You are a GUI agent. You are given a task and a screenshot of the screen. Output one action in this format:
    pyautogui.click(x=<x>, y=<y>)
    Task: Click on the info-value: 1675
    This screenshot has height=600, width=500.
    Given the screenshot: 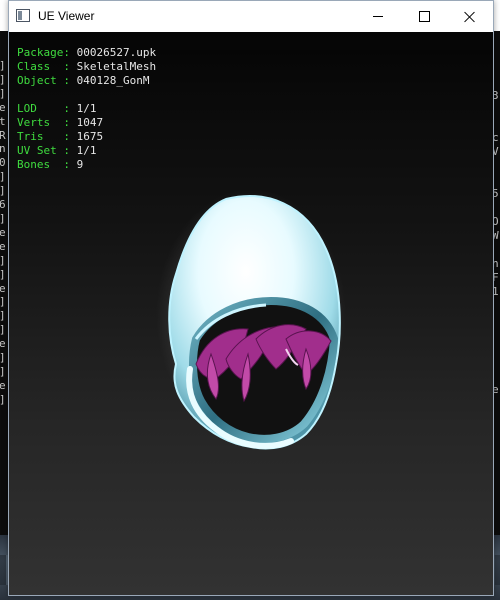 What is the action you would take?
    pyautogui.click(x=90, y=136)
    